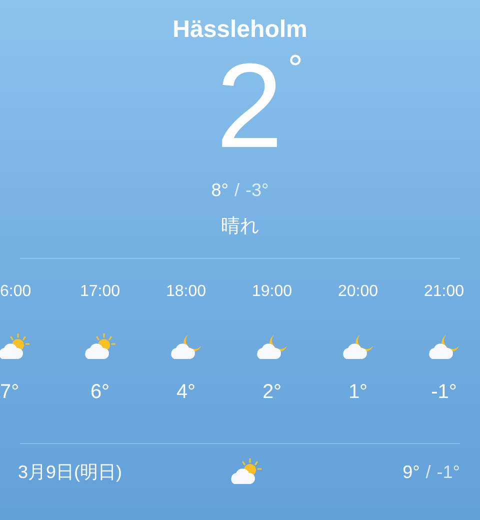  Describe the element at coordinates (16, 292) in the screenshot. I see `hour-time: 6:00` at that location.